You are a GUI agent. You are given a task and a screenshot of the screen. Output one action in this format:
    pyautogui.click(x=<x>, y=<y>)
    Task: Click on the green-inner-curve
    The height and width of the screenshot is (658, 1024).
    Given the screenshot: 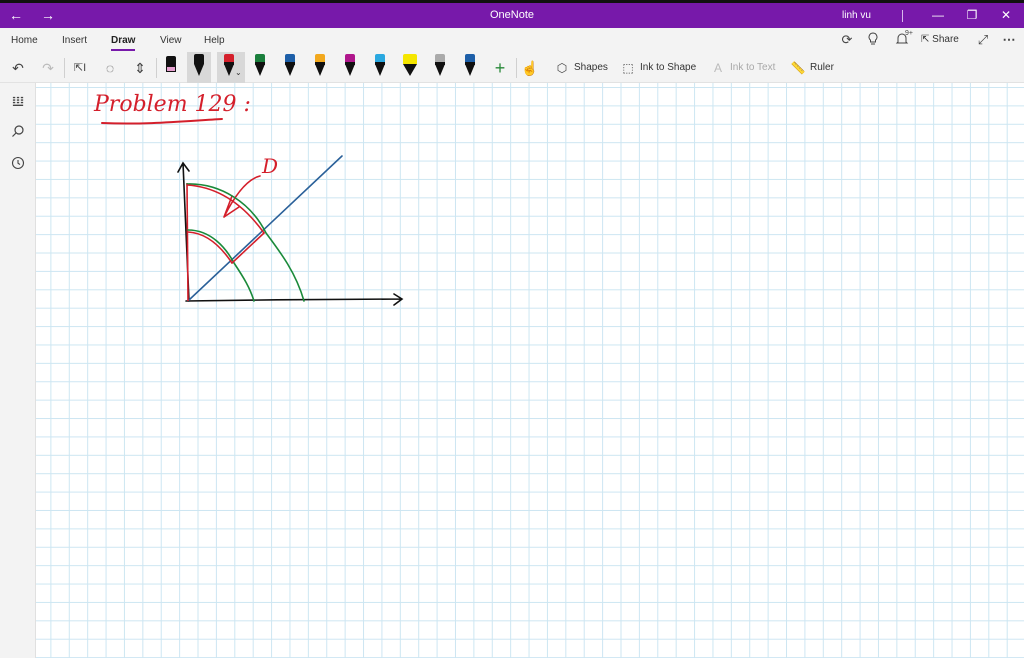 What is the action you would take?
    pyautogui.click(x=221, y=265)
    